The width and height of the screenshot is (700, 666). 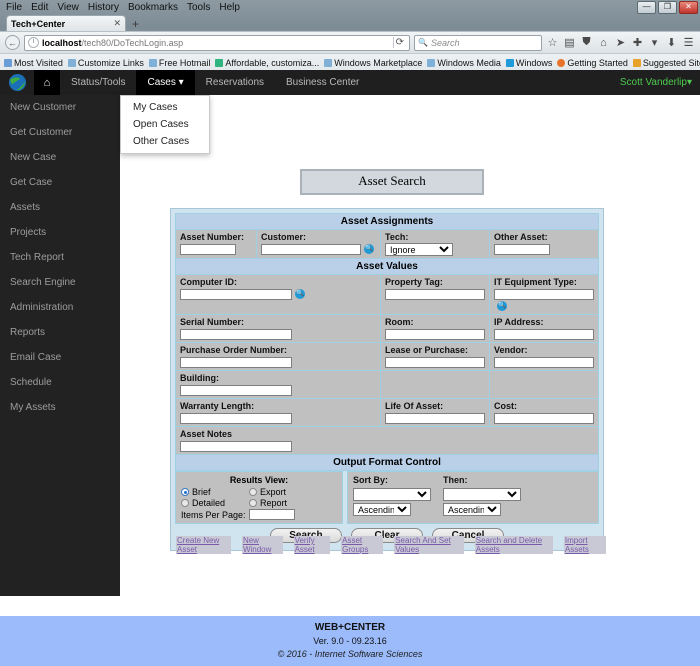 What do you see at coordinates (203, 545) in the screenshot?
I see `link-create-new-asset: Create New Asset` at bounding box center [203, 545].